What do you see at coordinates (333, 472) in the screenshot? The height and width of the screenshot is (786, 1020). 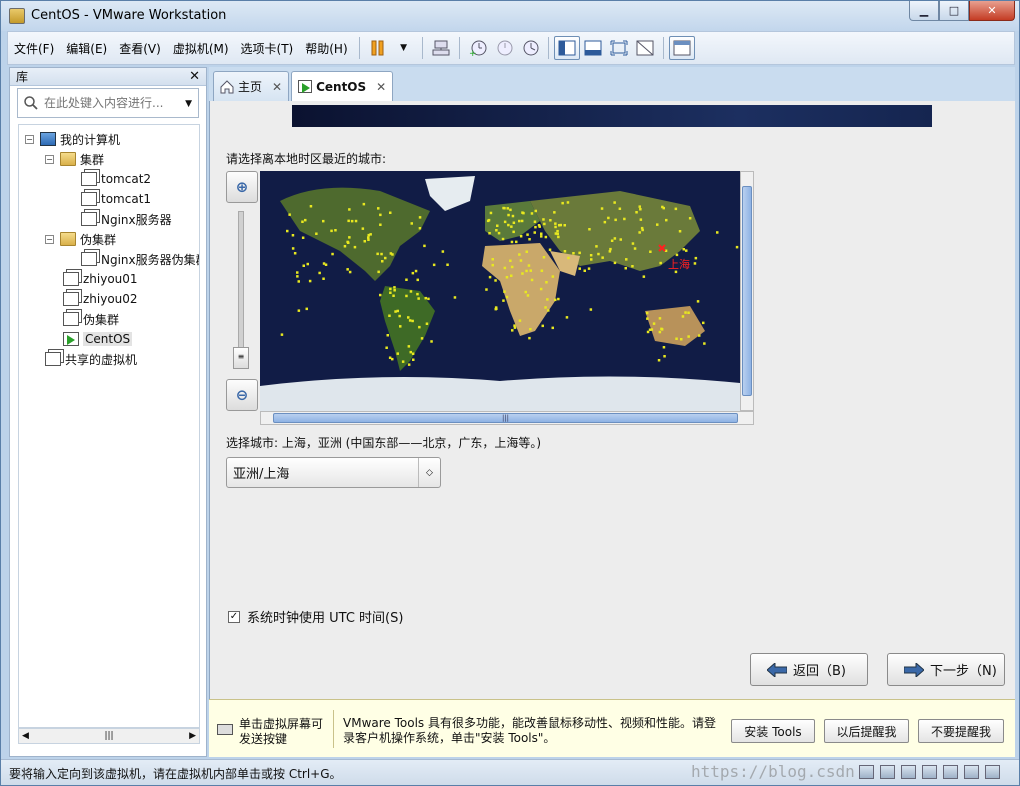 I see `timezone-select: 亚洲/上海 ◇` at bounding box center [333, 472].